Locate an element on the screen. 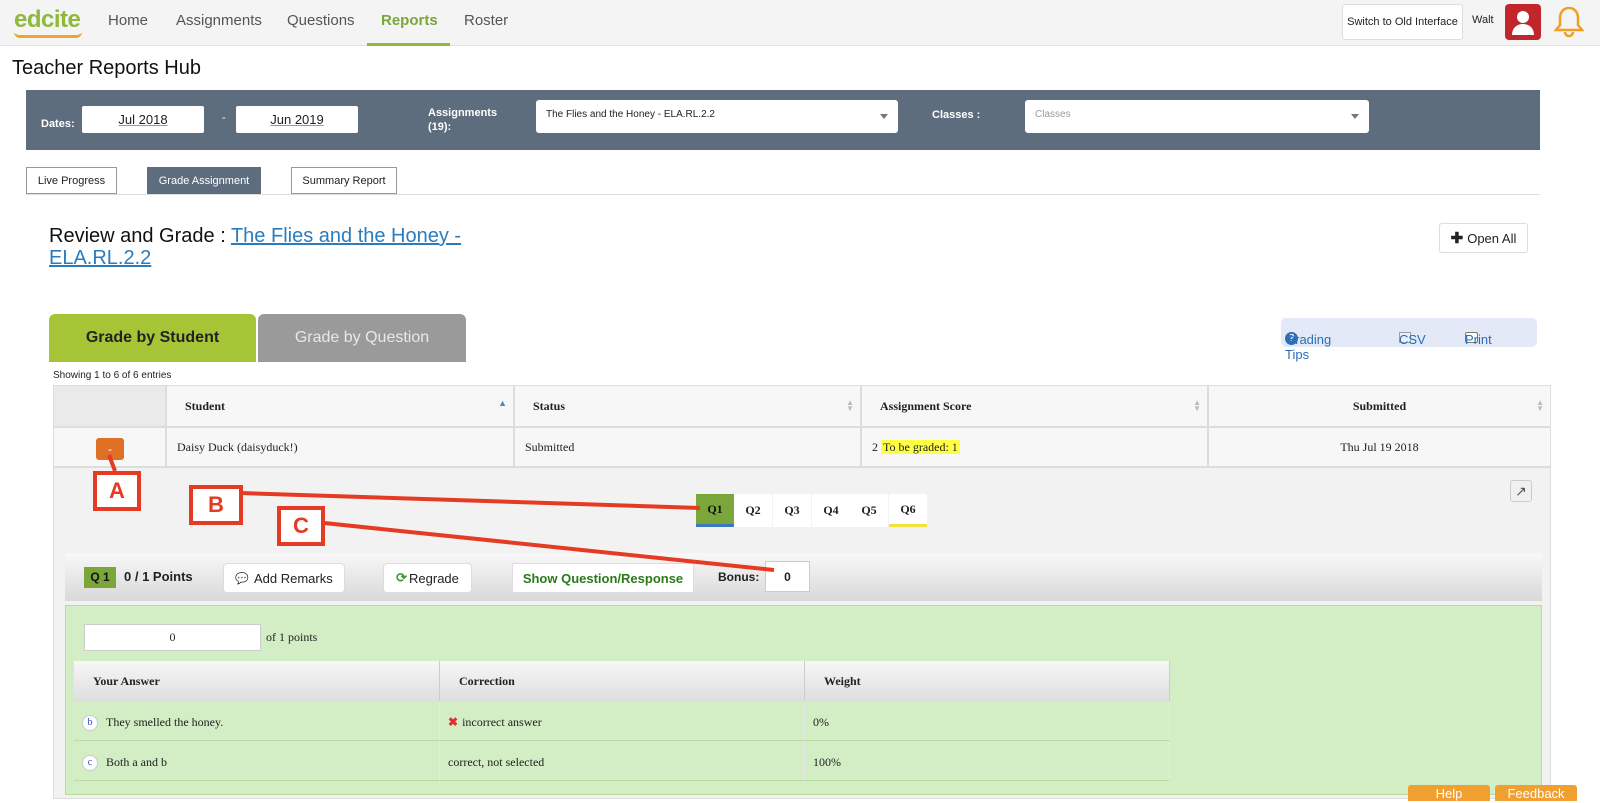 The height and width of the screenshot is (803, 1600). bonus-label: Bonus: is located at coordinates (739, 577).